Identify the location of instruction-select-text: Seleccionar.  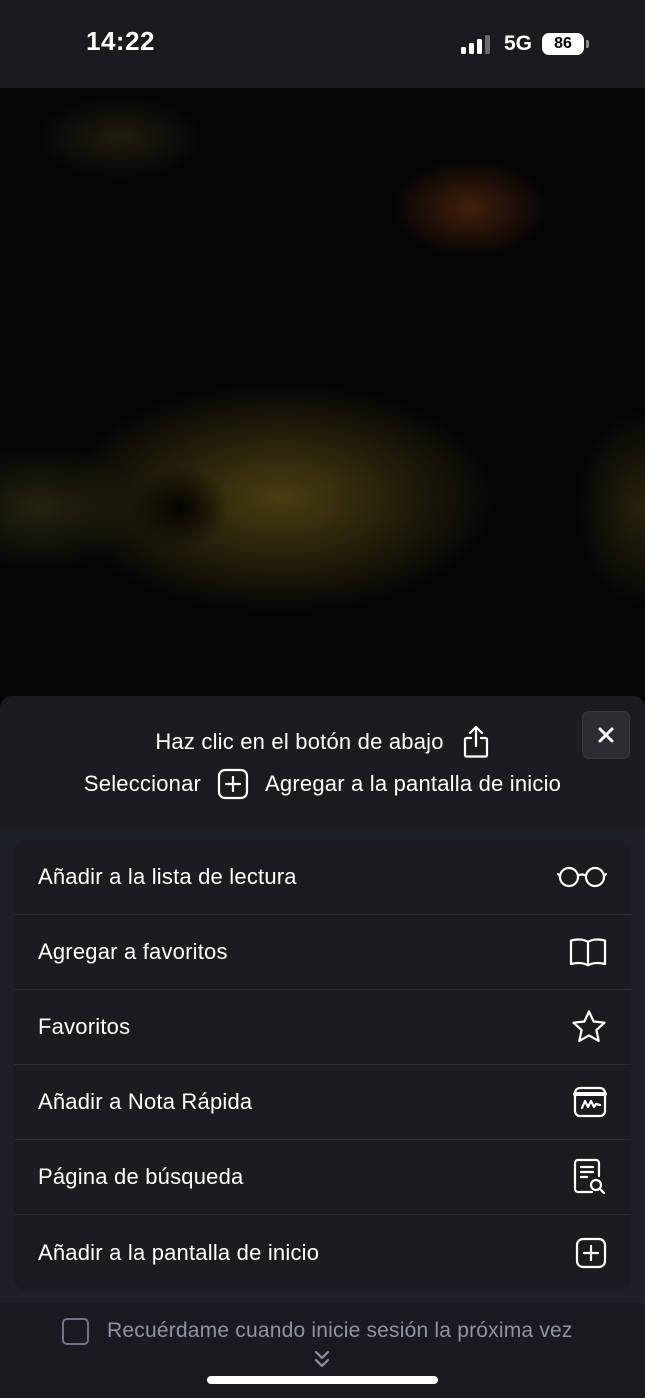
(142, 783).